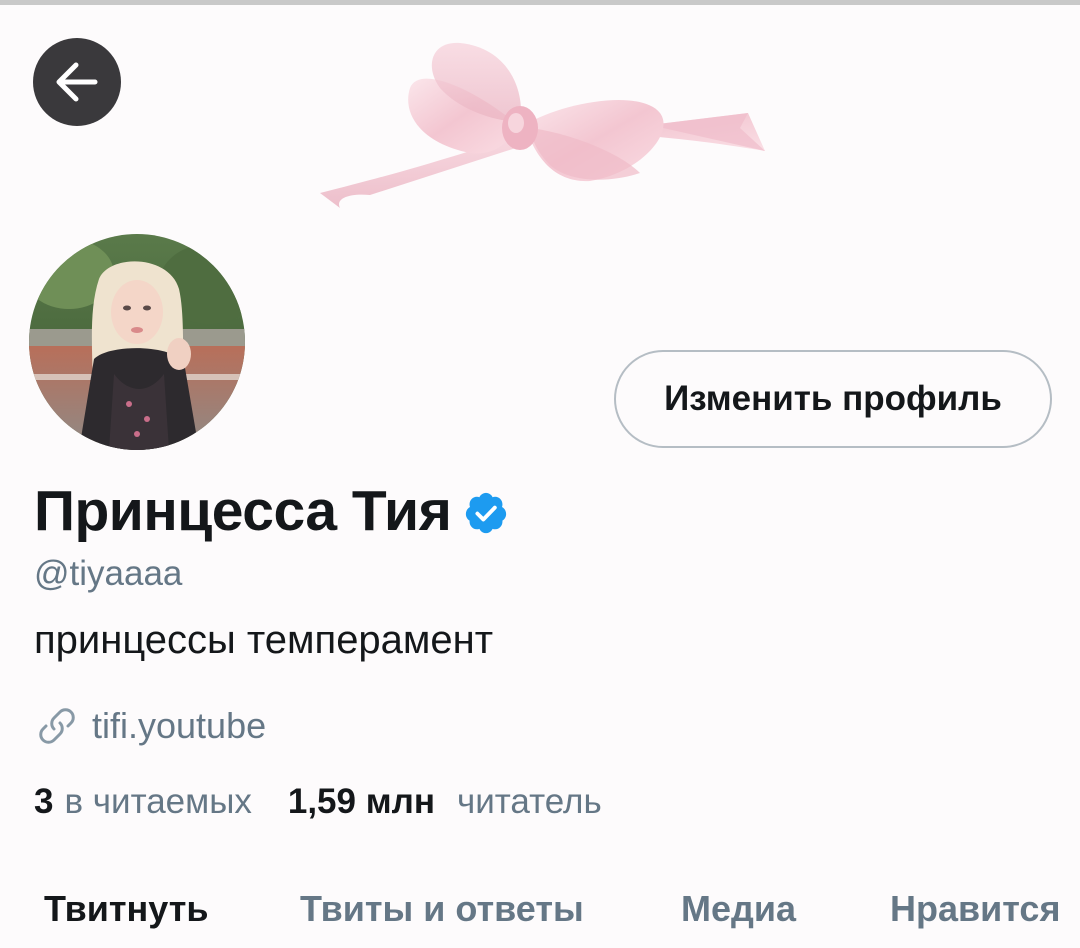 Image resolution: width=1080 pixels, height=948 pixels. What do you see at coordinates (442, 909) in the screenshot?
I see `tab-tweets-and-replies: Твиты и ответы` at bounding box center [442, 909].